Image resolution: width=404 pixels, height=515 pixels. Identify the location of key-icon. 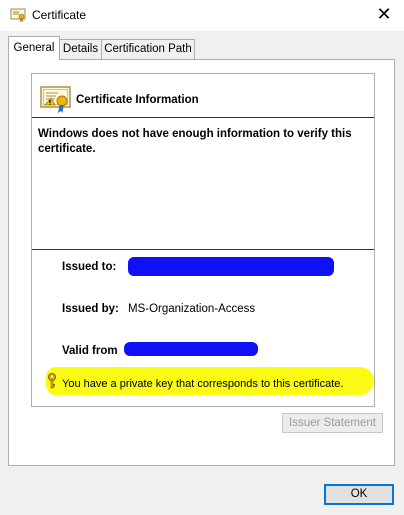
(52, 381).